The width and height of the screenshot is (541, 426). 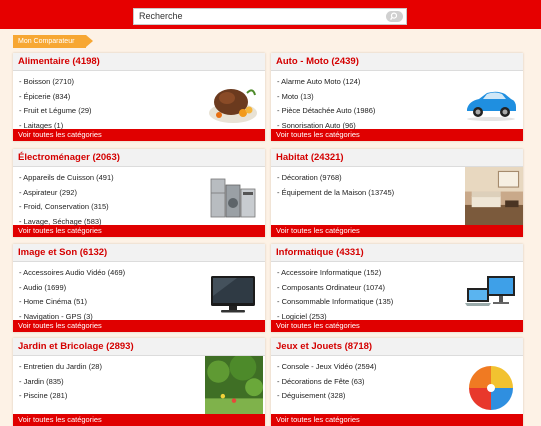 What do you see at coordinates (397, 158) in the screenshot?
I see `category-title: Habitat (24321)` at bounding box center [397, 158].